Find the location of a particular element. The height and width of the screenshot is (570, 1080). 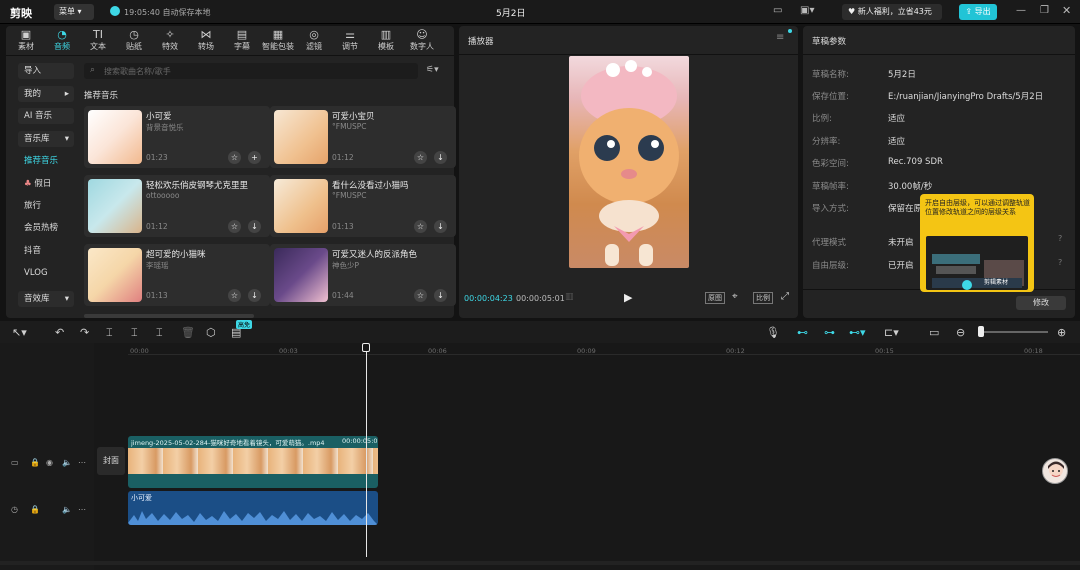

play-button: ▶ is located at coordinates (628, 297).